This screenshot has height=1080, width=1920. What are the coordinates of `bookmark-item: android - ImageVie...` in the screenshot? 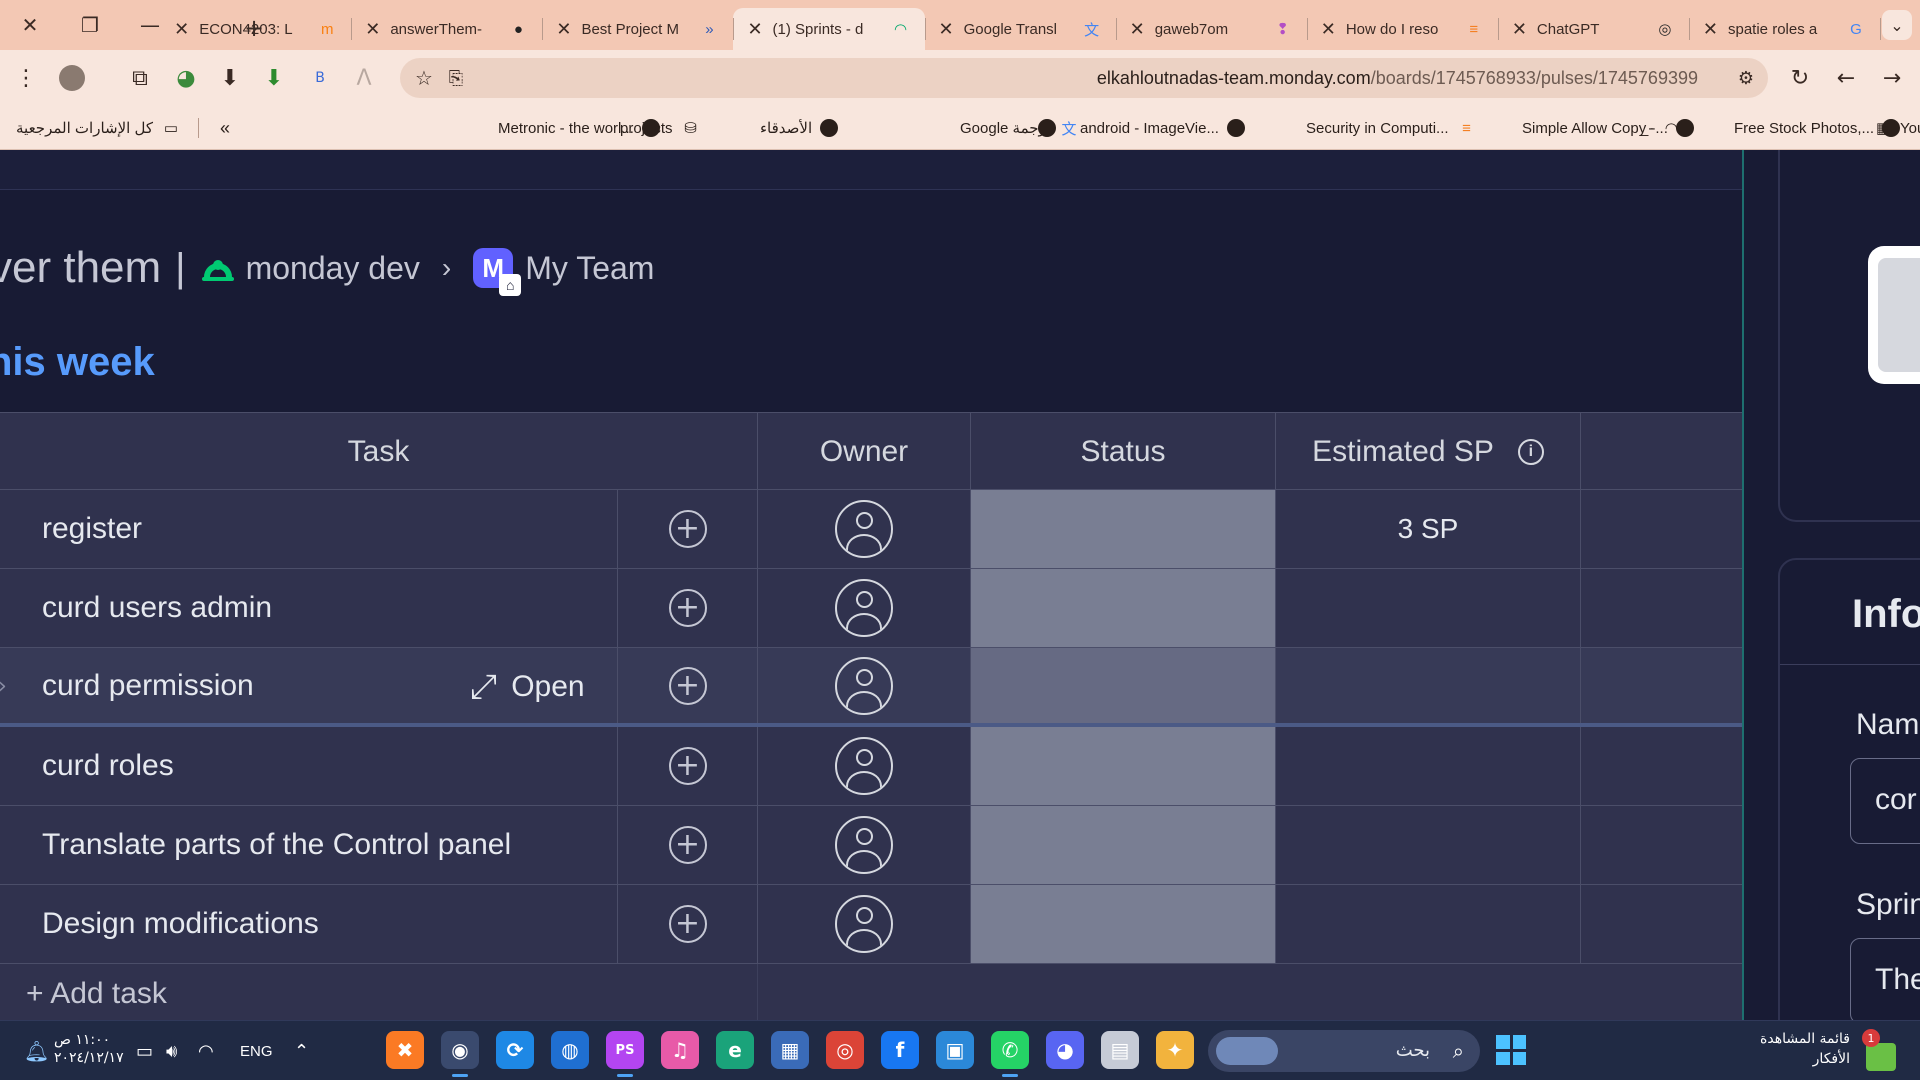 It's located at (1162, 128).